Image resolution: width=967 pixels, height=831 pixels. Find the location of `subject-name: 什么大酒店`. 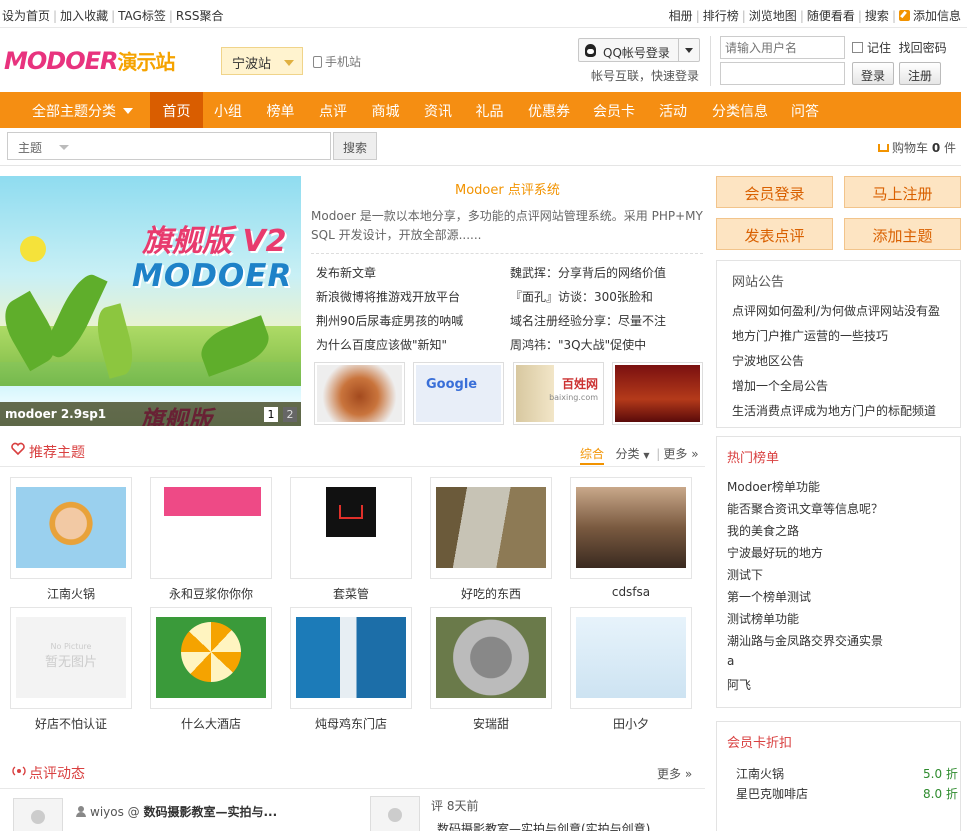

subject-name: 什么大酒店 is located at coordinates (211, 723).